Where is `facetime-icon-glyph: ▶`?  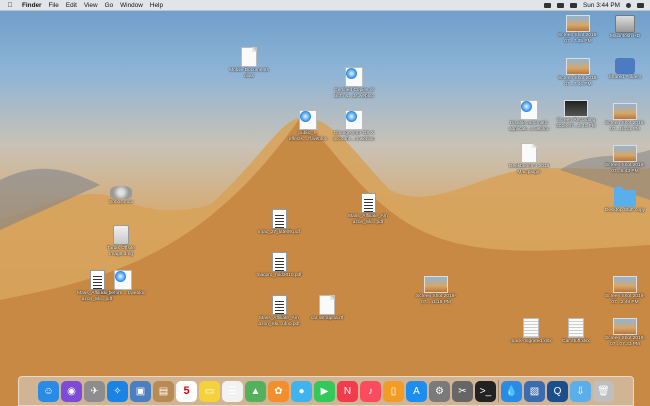
facetime-icon-glyph: ▶ is located at coordinates (324, 391).